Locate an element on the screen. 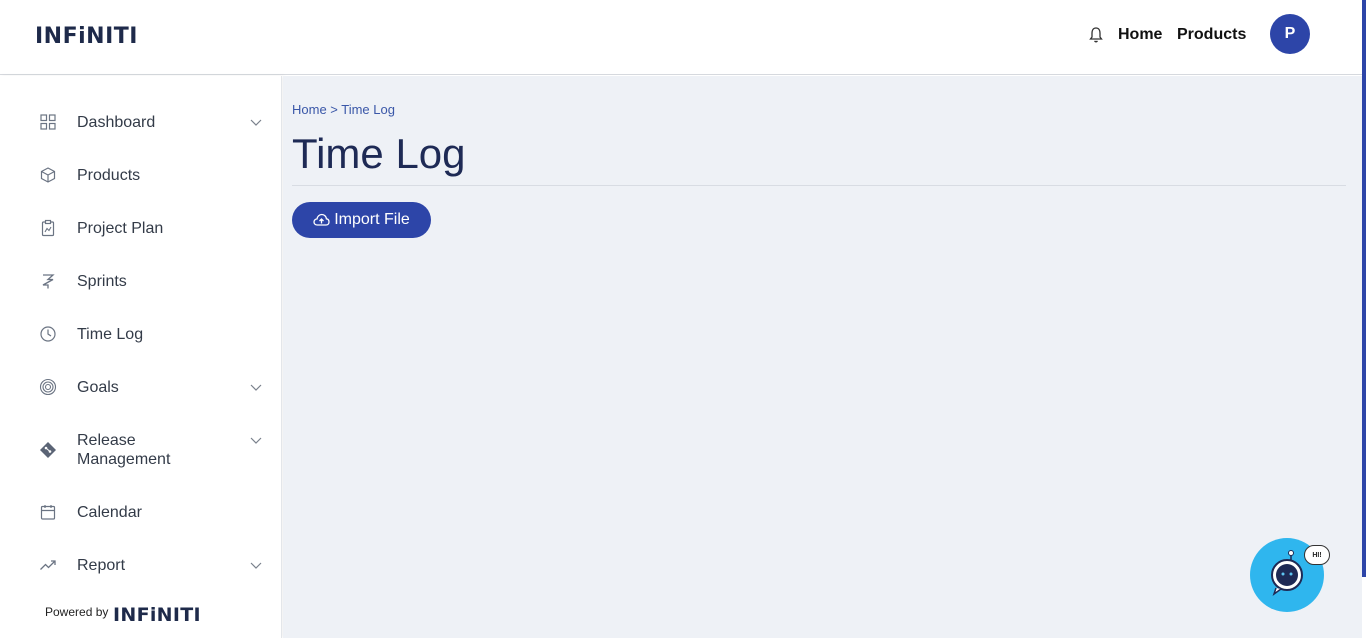  sidebar-item-project-plan: Project Plan is located at coordinates (141, 228).